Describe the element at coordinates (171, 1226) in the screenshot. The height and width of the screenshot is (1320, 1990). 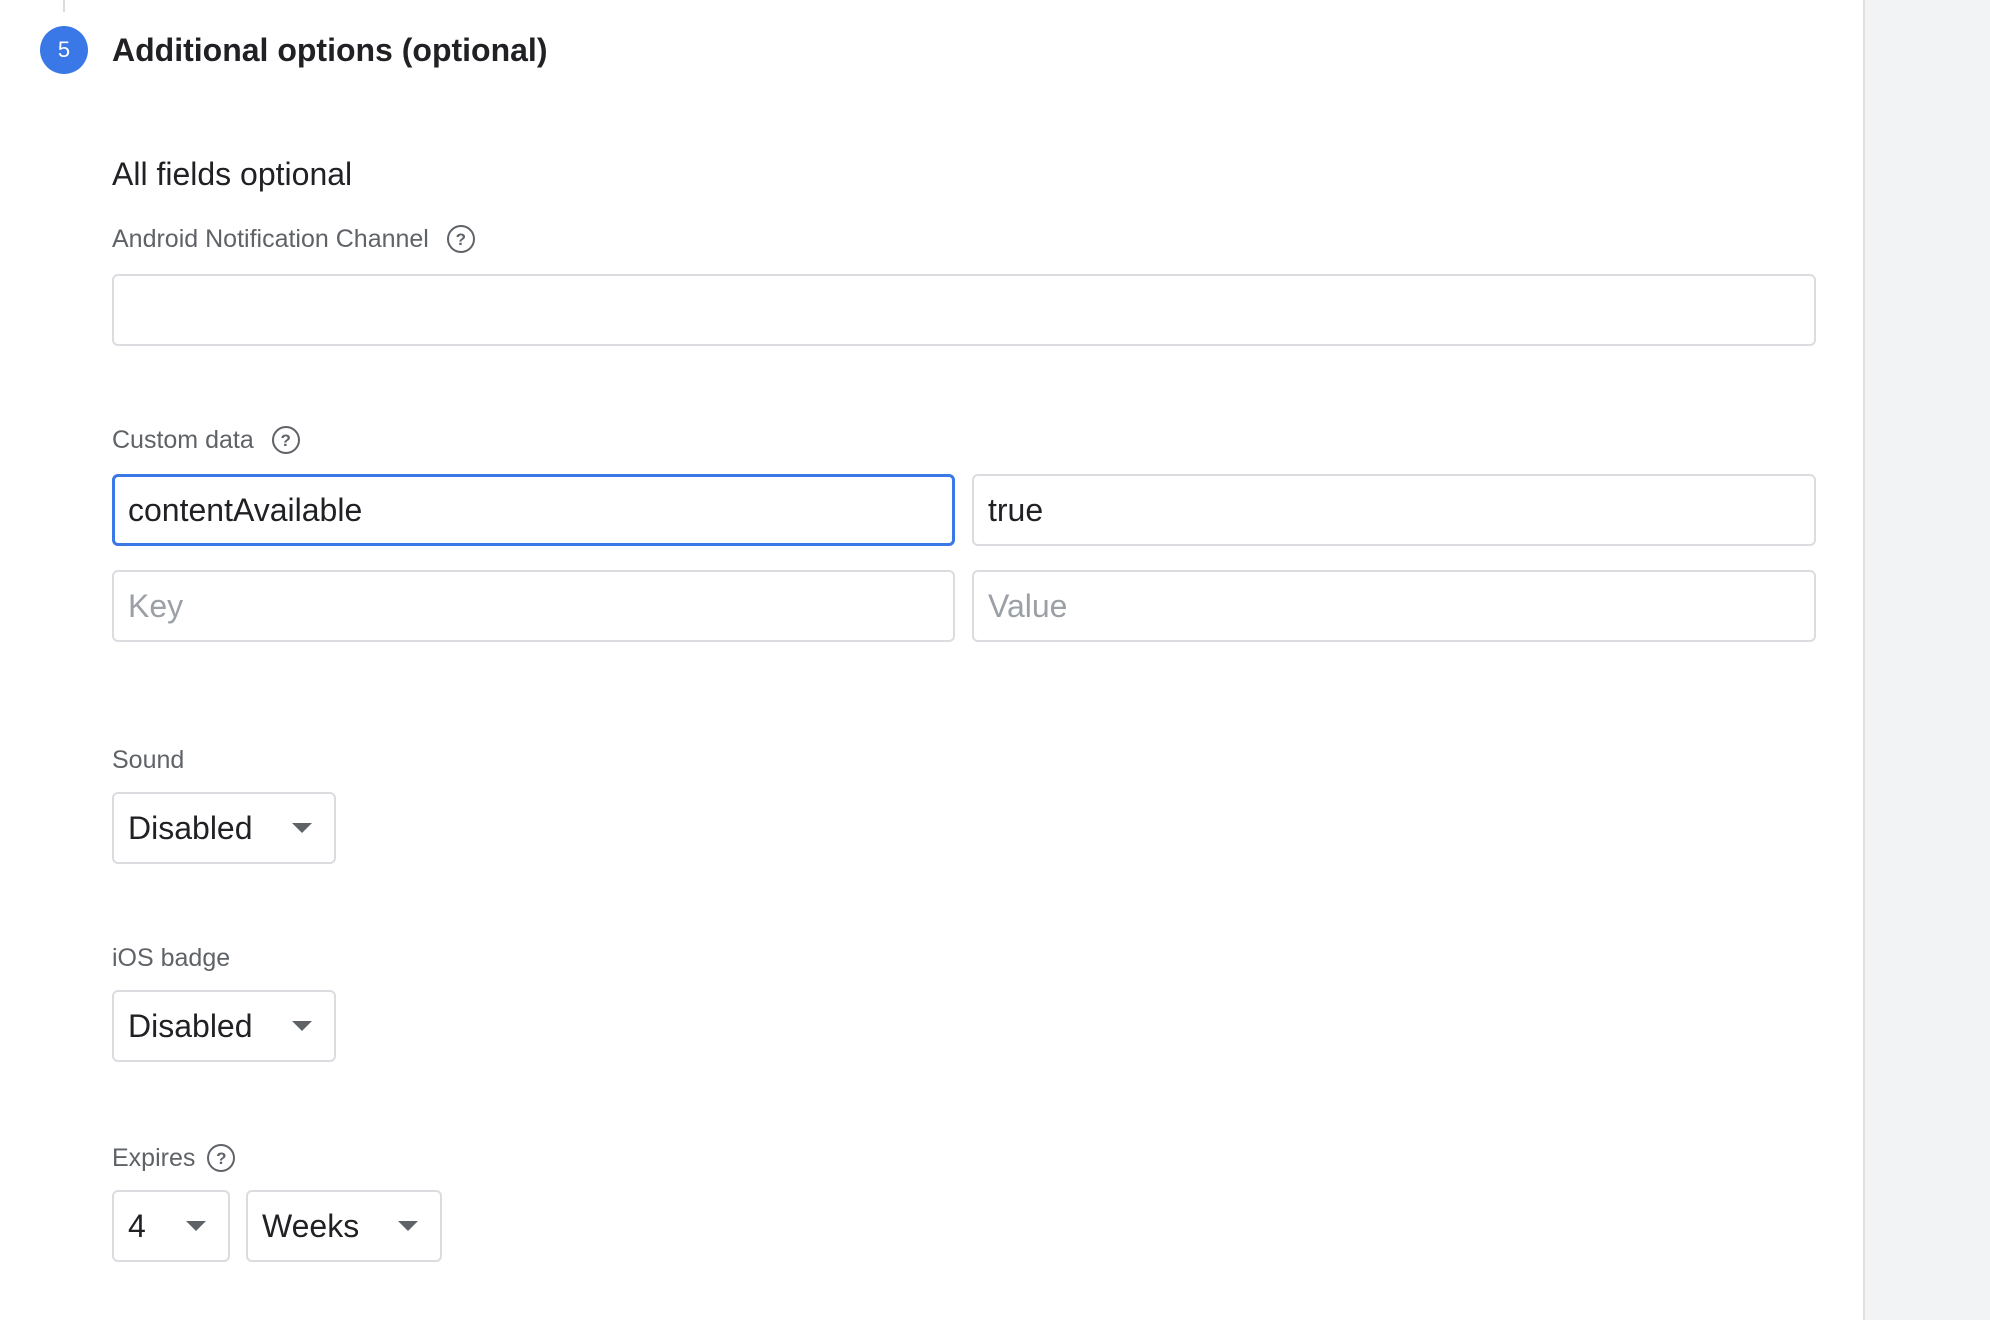
I see `expires-amount-select: 4` at that location.